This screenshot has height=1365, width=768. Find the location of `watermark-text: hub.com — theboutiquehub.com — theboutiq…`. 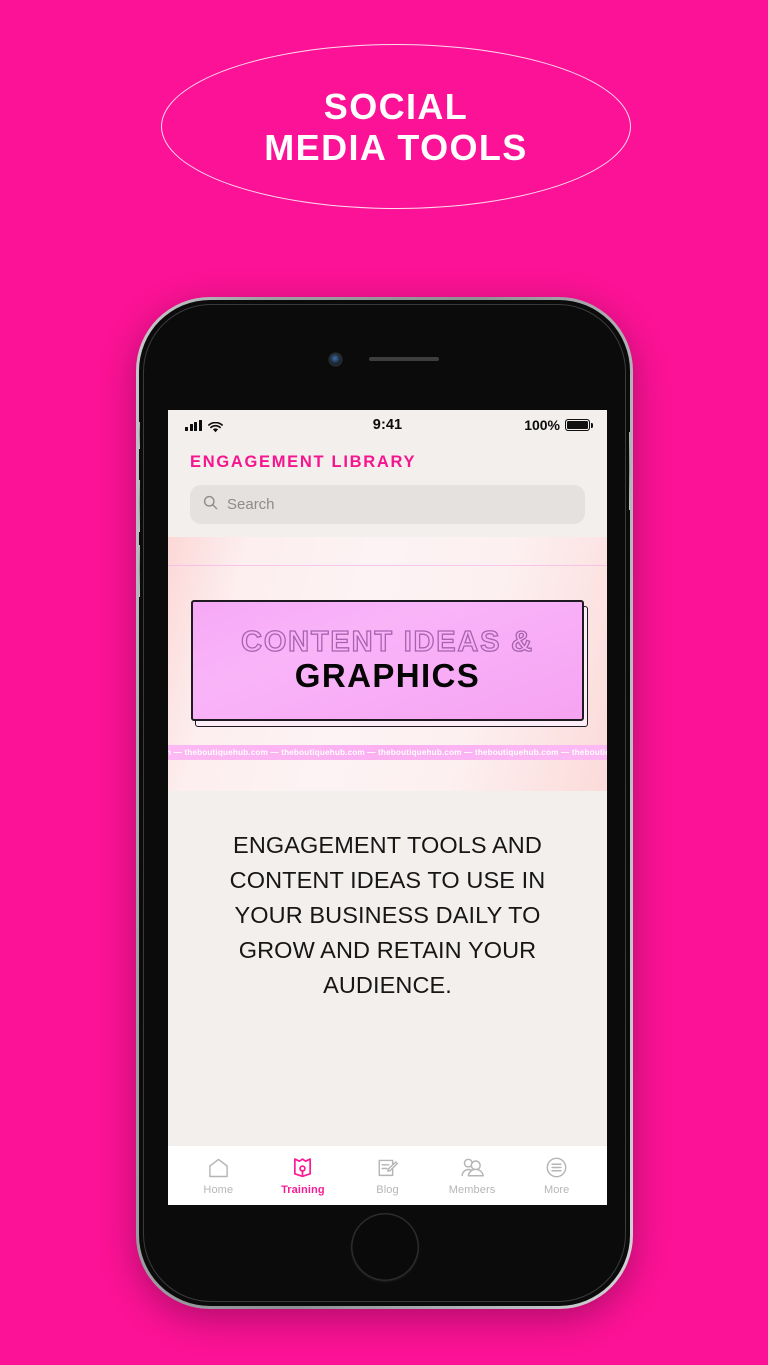

watermark-text: hub.com — theboutiquehub.com — theboutiq… is located at coordinates (387, 752).